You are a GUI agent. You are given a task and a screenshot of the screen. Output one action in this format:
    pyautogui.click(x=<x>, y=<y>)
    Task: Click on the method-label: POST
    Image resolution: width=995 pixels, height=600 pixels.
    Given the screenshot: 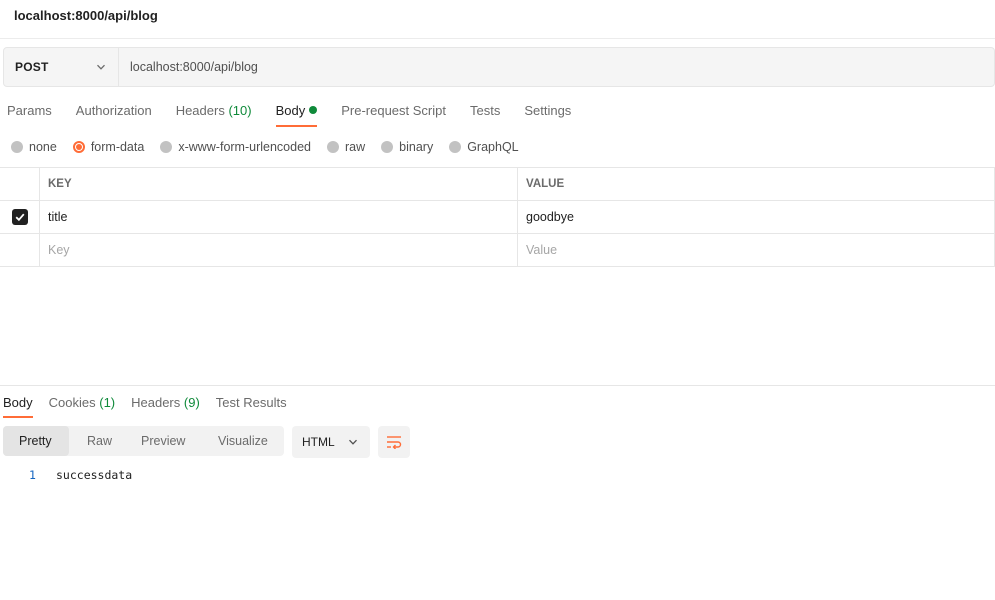 What is the action you would take?
    pyautogui.click(x=32, y=67)
    